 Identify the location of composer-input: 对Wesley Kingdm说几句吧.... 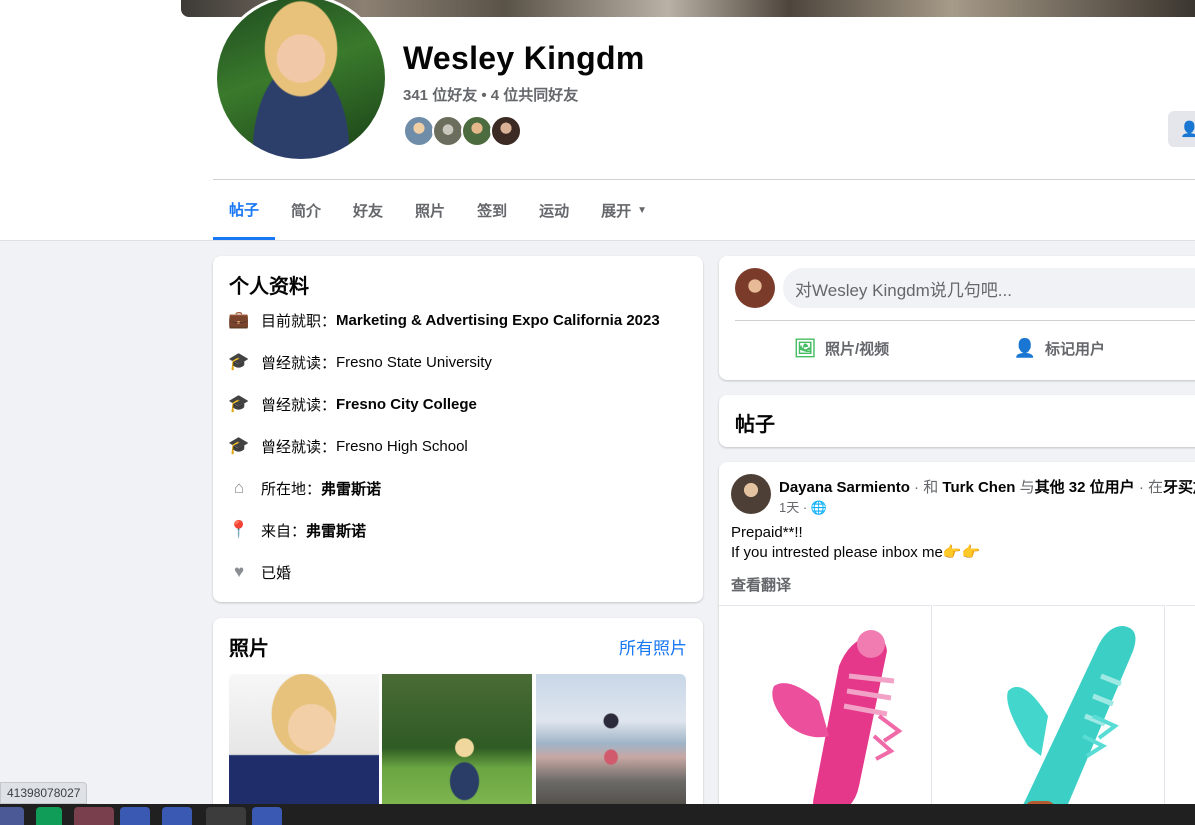
(989, 288).